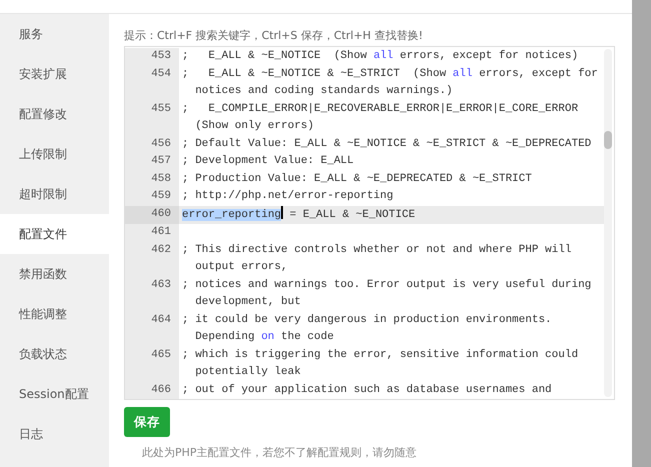 The height and width of the screenshot is (467, 651). I want to click on sidebar-item: 上传限制, so click(54, 154).